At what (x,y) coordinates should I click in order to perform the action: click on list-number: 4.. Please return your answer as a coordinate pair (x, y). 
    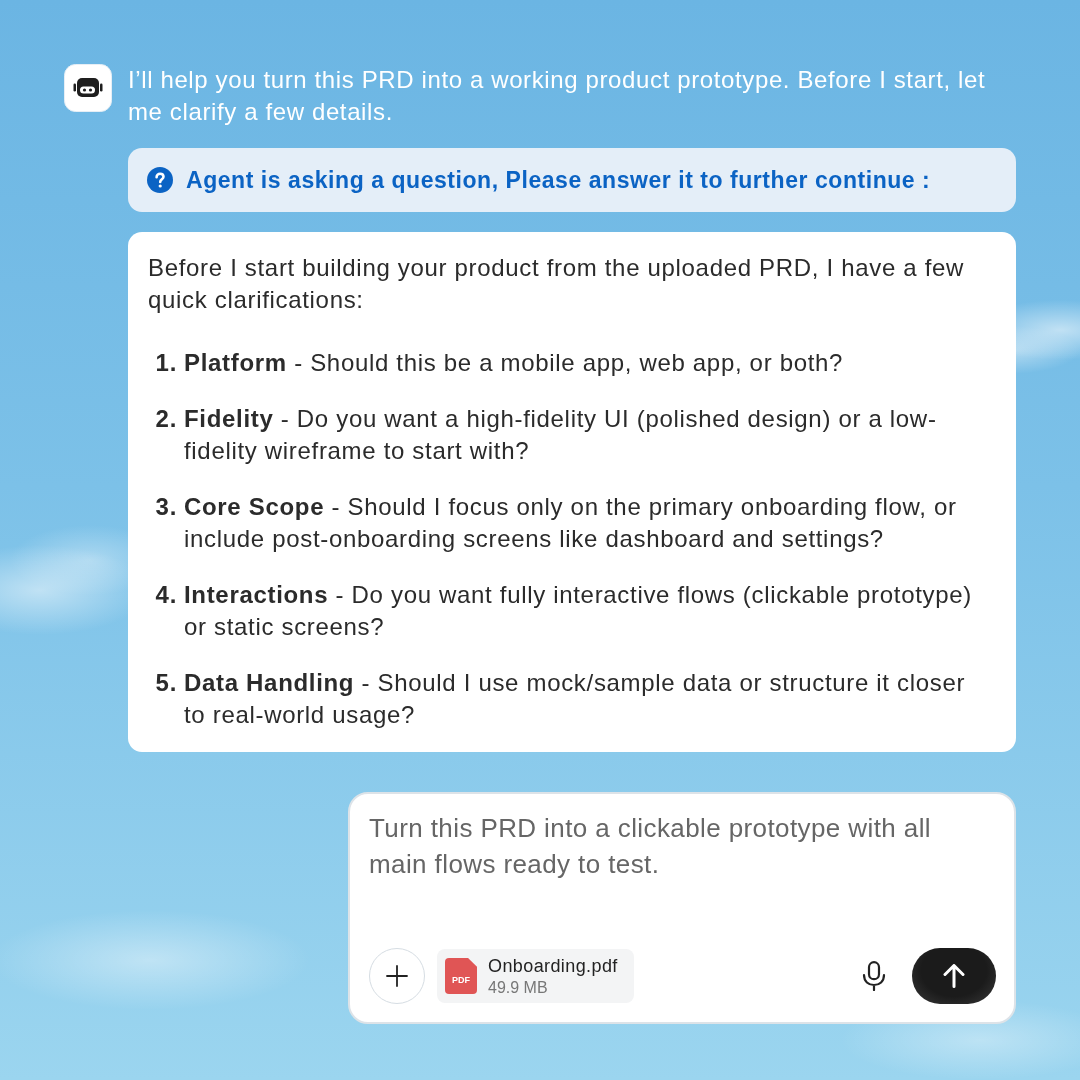
    Looking at the image, I should click on (166, 595).